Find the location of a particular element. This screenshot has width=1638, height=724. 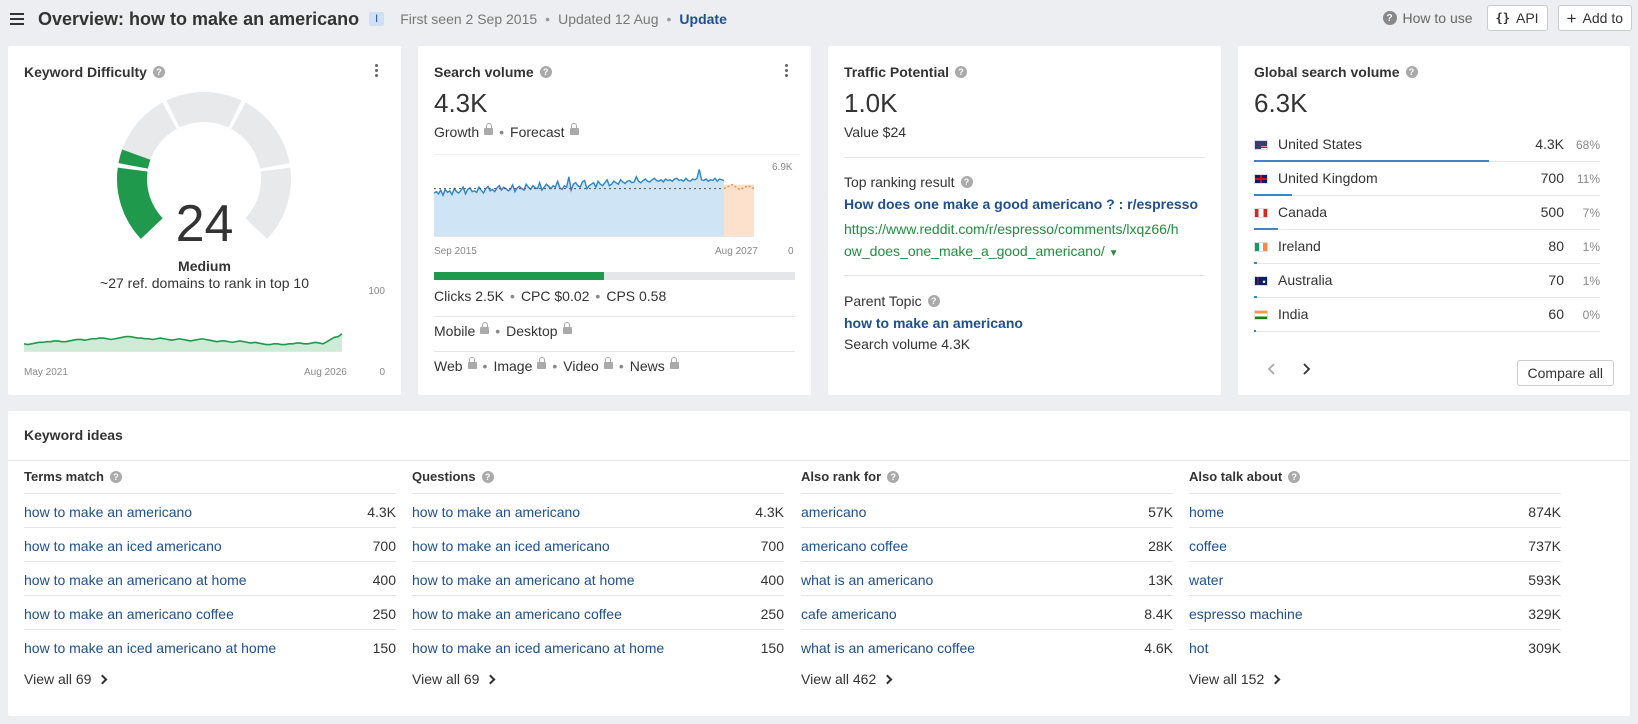

parent-topic-link: how to make an americano is located at coordinates (933, 323).